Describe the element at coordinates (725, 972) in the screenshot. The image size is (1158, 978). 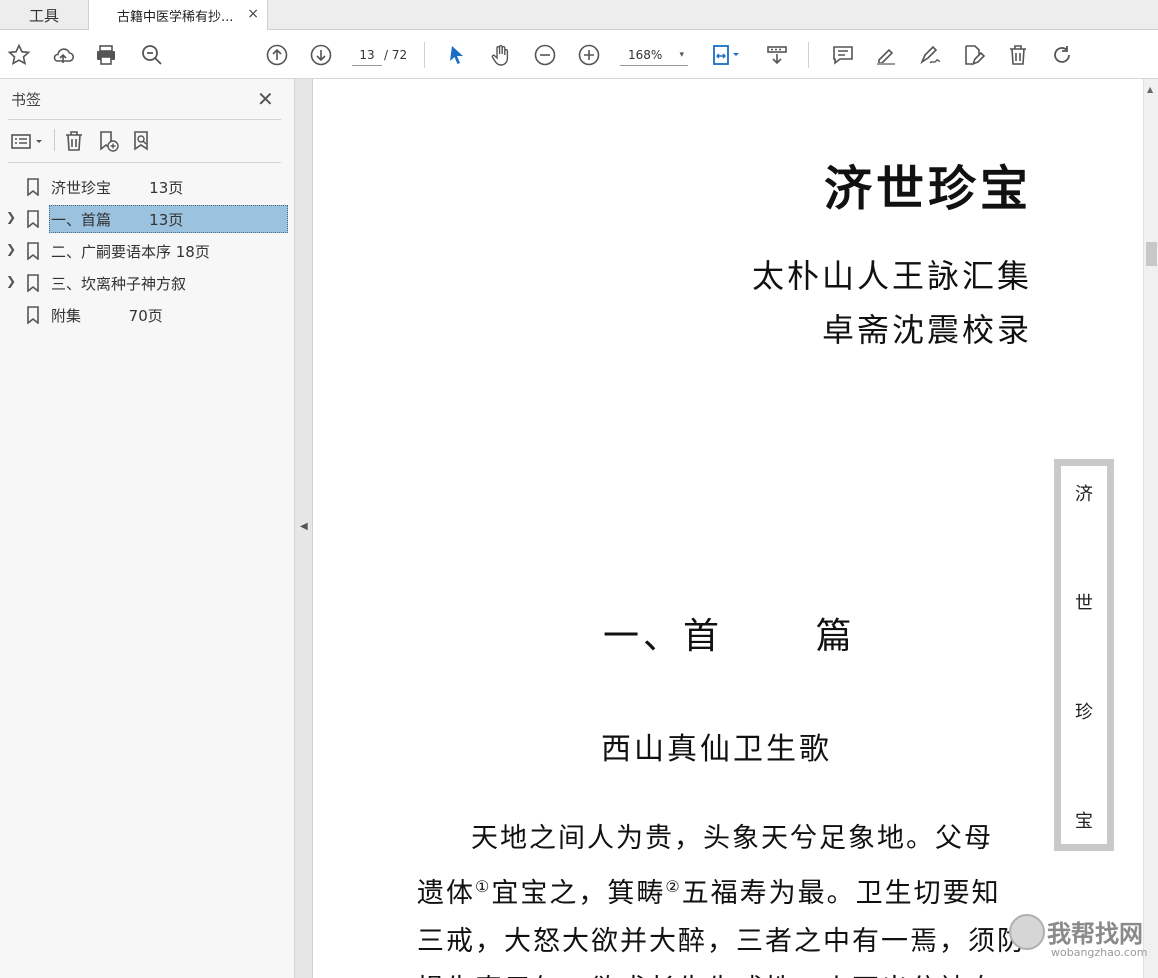
I see `body-line: 损失真元气。欲求长生先戒性，火不出兮神自` at that location.